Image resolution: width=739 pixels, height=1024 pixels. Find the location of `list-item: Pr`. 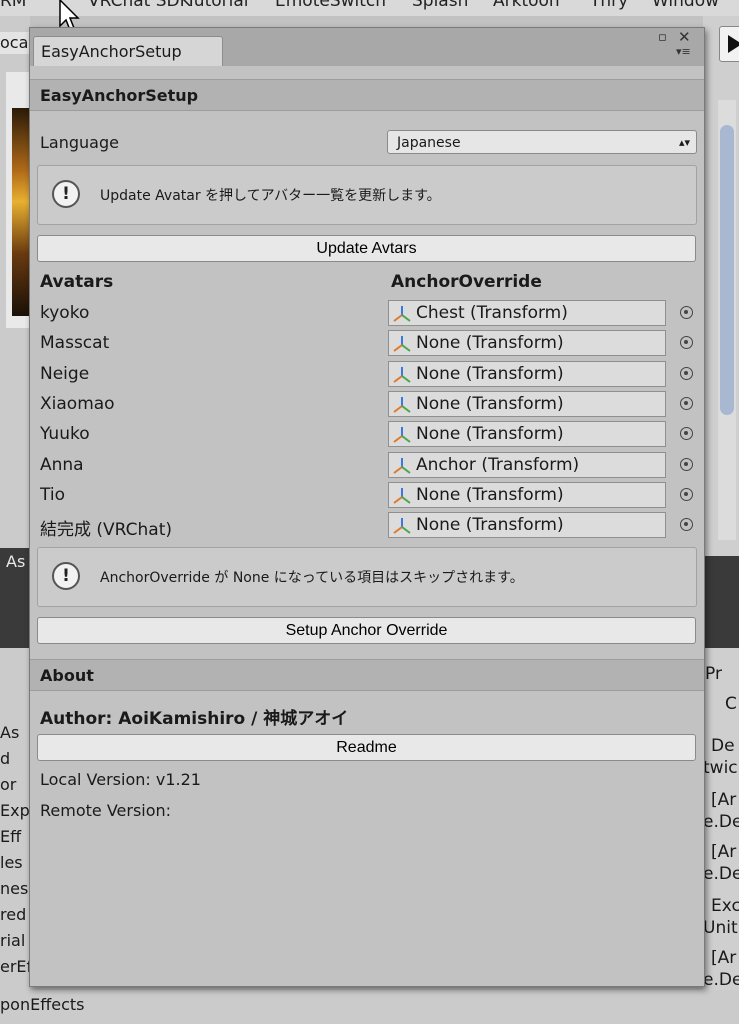

list-item: Pr is located at coordinates (722, 674).